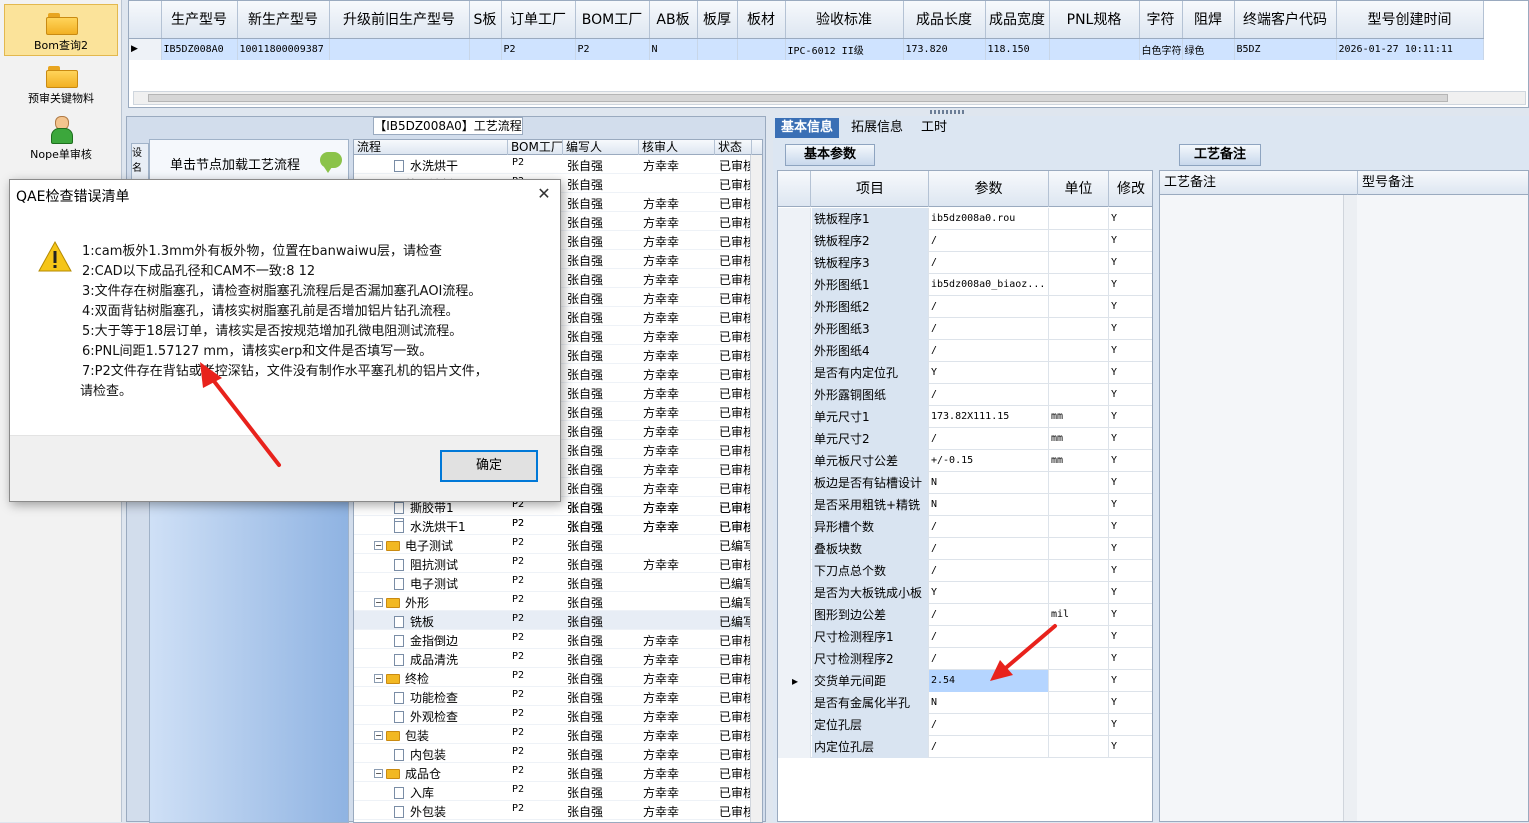 The image size is (1529, 823). What do you see at coordinates (948, 112) in the screenshot?
I see `splitter-grip` at bounding box center [948, 112].